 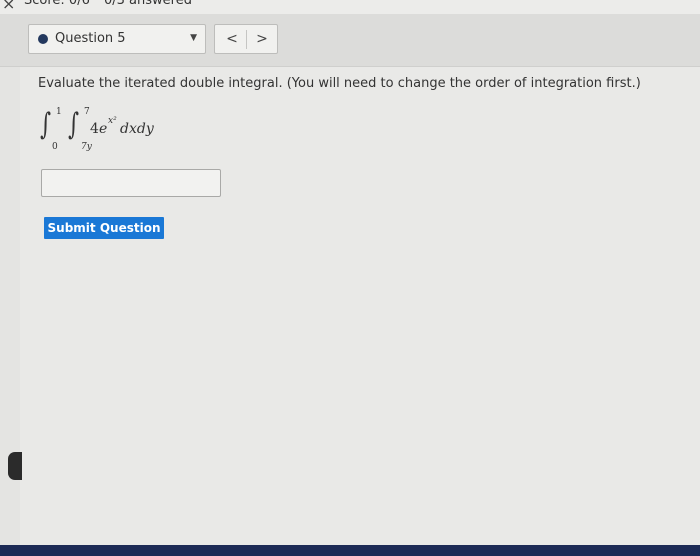 What do you see at coordinates (232, 40) in the screenshot?
I see `previous-question-button: <` at bounding box center [232, 40].